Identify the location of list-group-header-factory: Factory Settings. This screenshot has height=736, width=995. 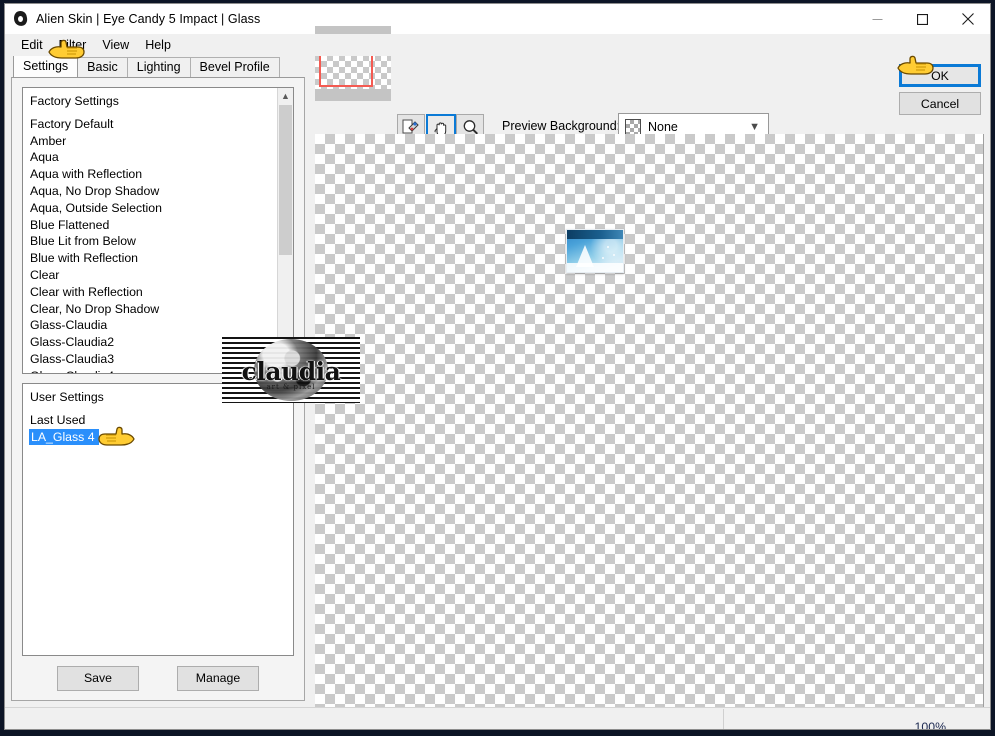
(74, 101).